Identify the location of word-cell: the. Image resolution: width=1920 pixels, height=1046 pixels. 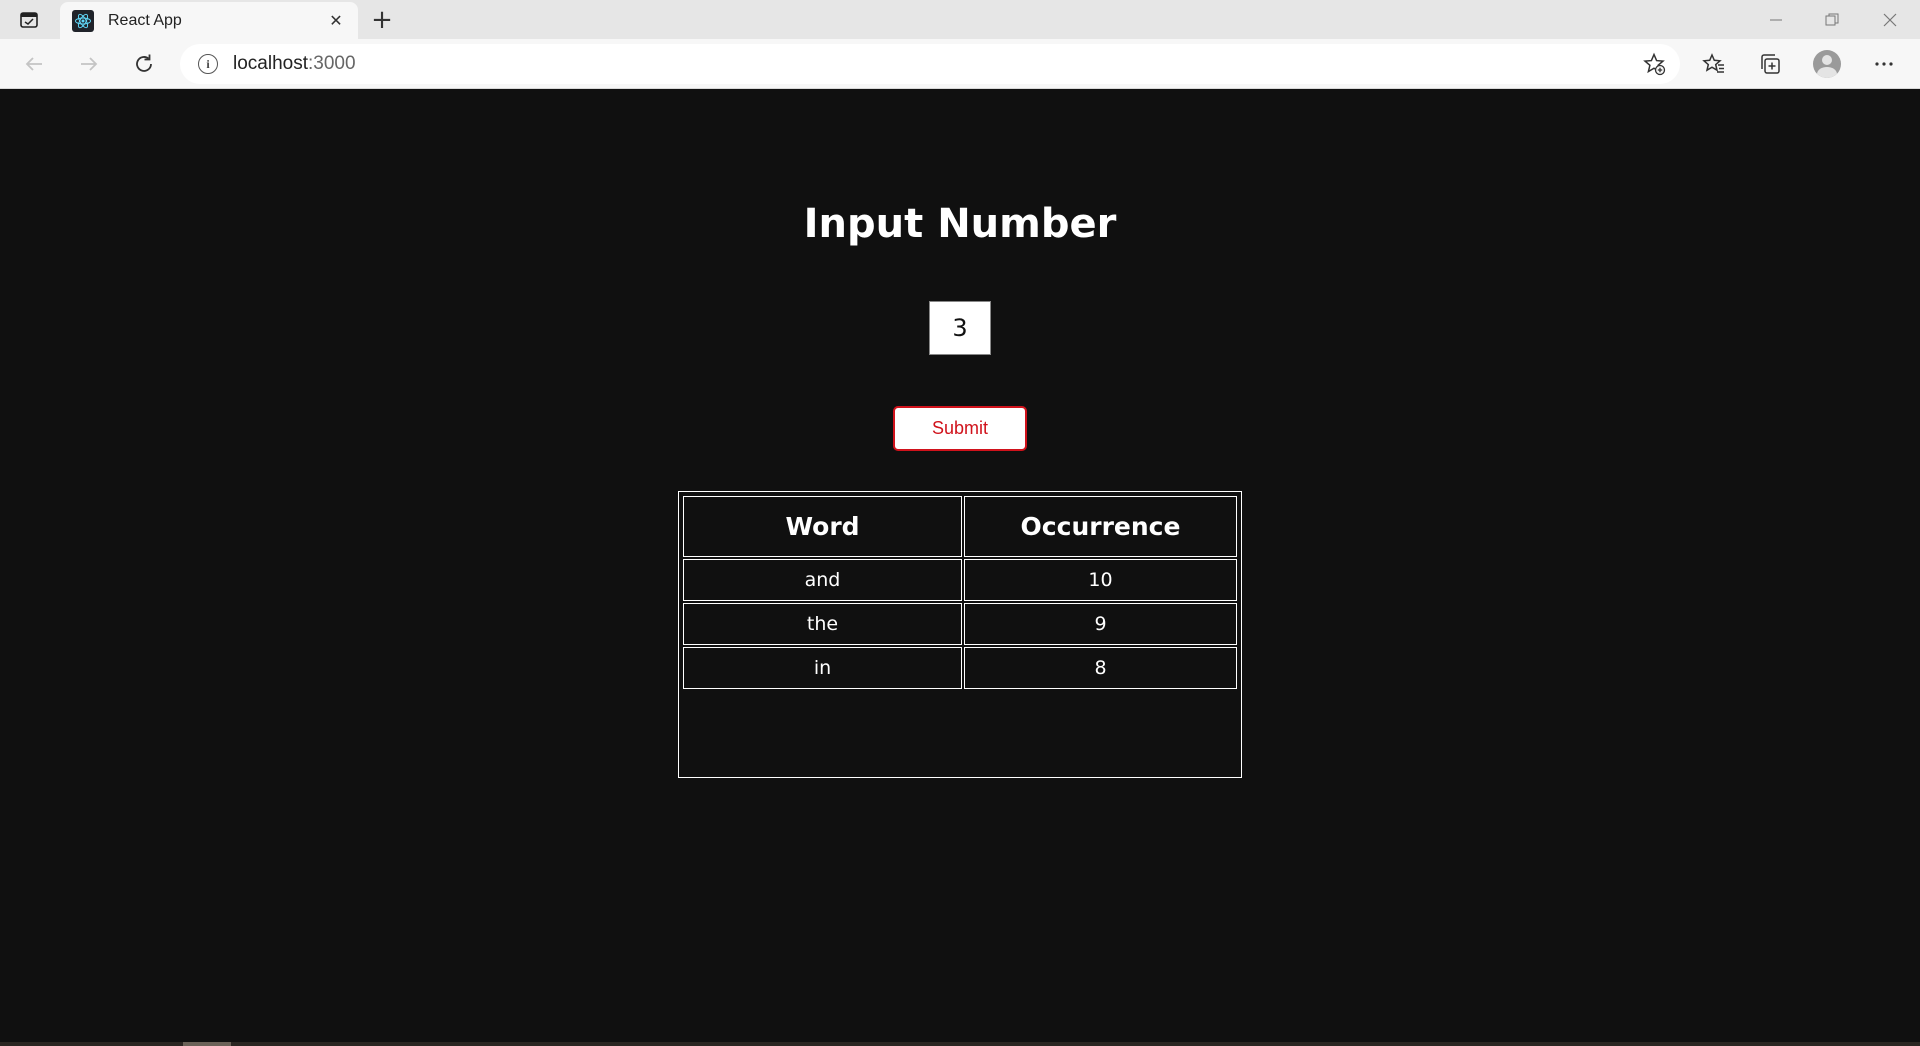
(822, 624).